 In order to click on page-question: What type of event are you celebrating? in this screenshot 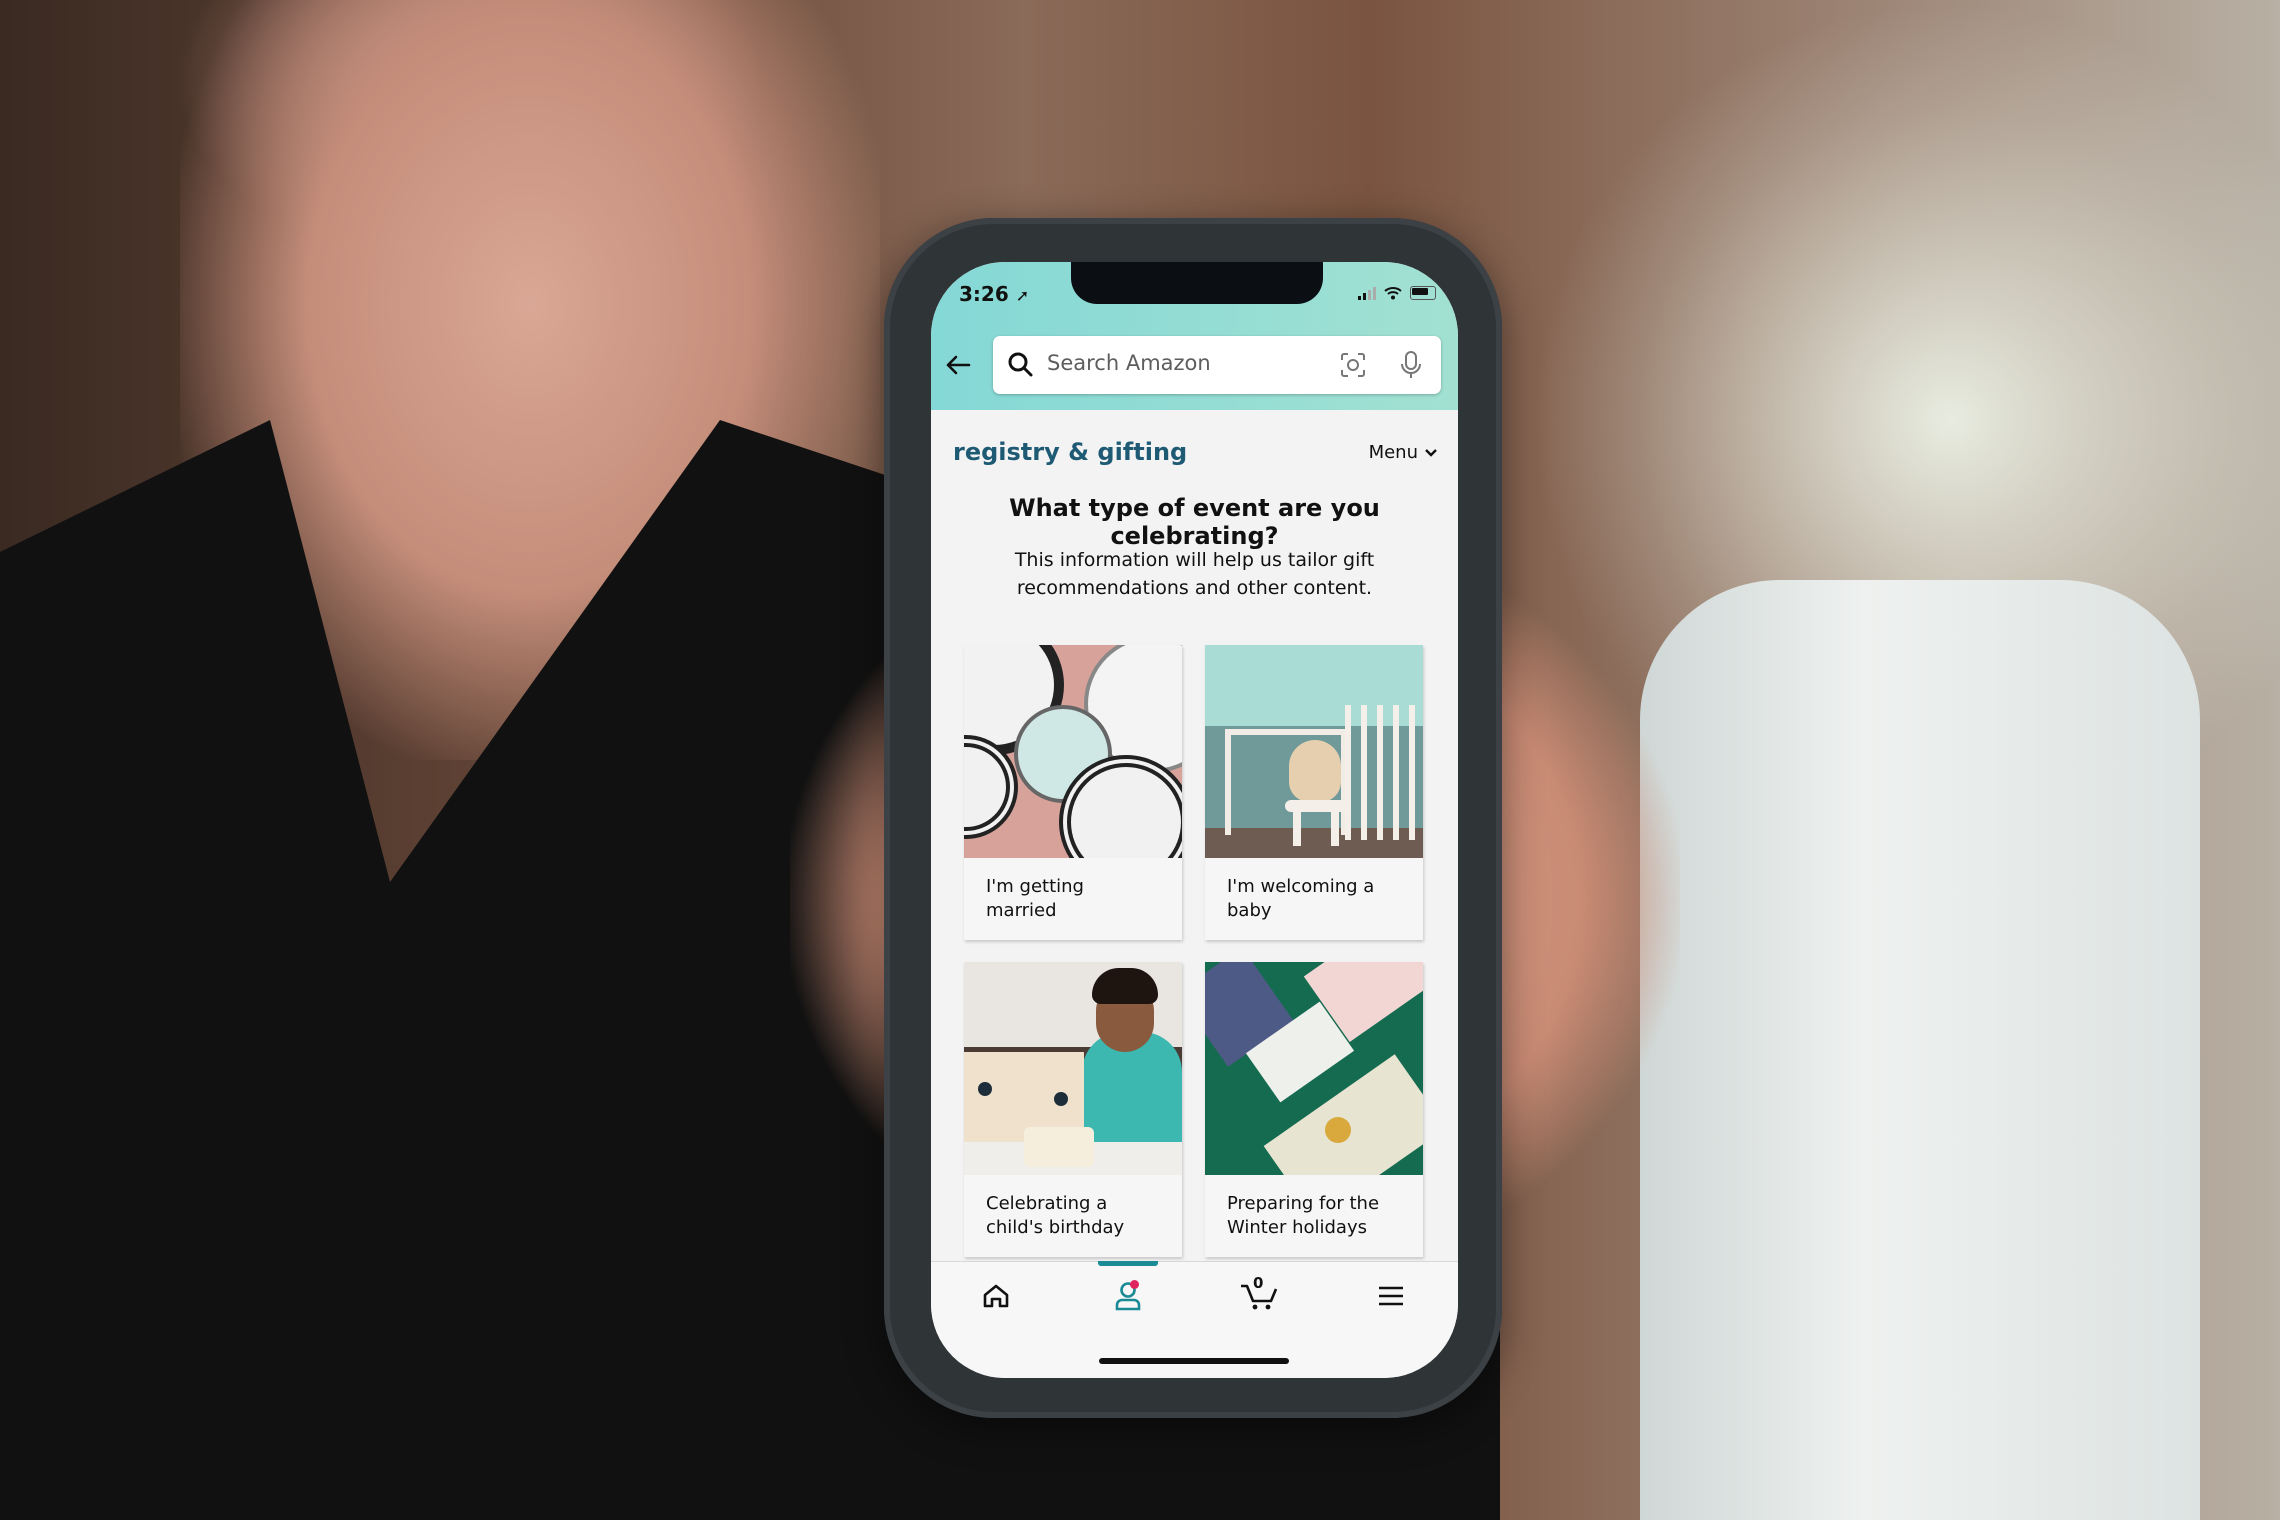, I will do `click(1194, 522)`.